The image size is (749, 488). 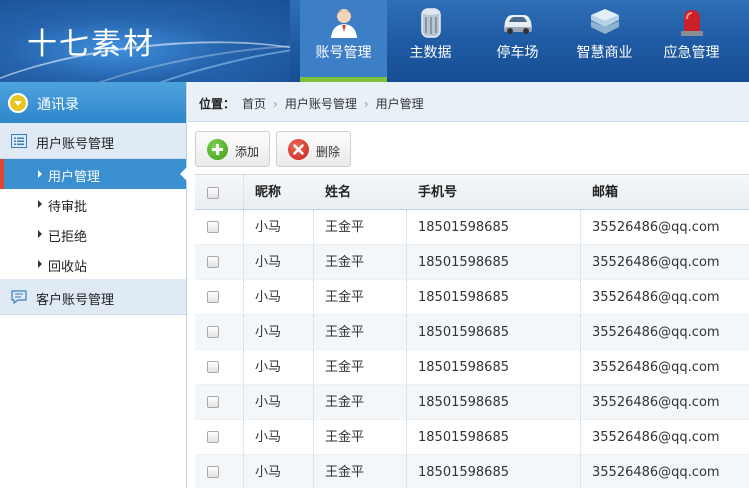 I want to click on breadcrumb-current: 用户管理, so click(x=399, y=104).